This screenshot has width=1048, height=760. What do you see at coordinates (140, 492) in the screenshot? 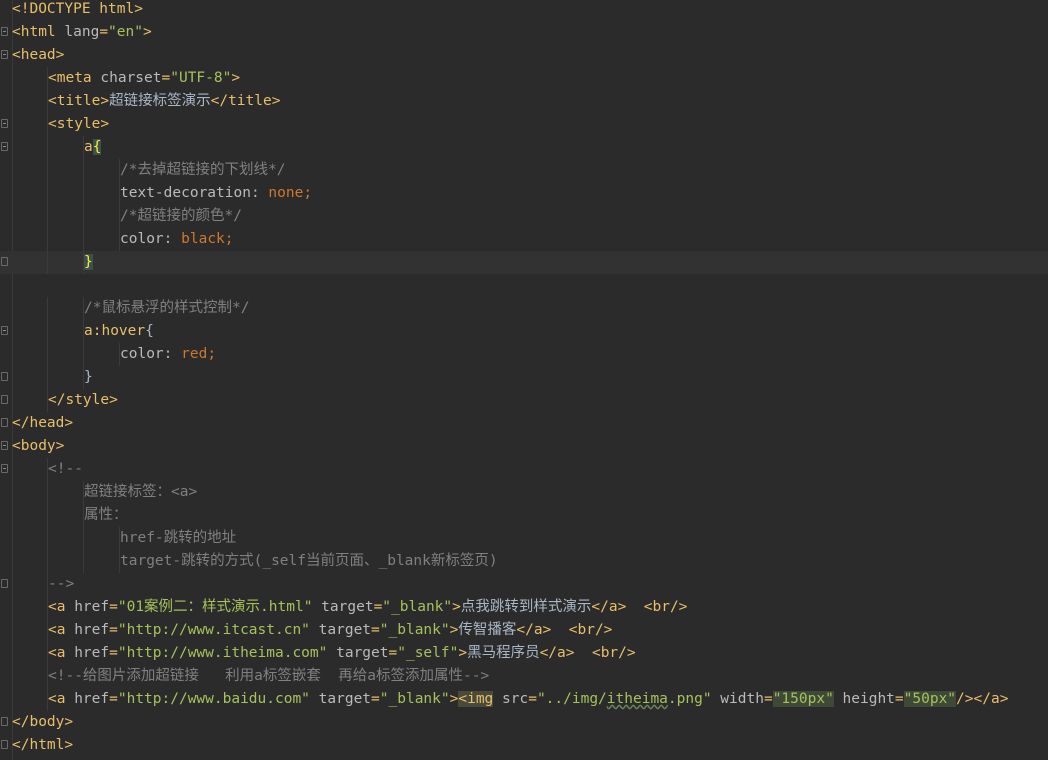
I see `line-code: 超链接标签：<a>` at bounding box center [140, 492].